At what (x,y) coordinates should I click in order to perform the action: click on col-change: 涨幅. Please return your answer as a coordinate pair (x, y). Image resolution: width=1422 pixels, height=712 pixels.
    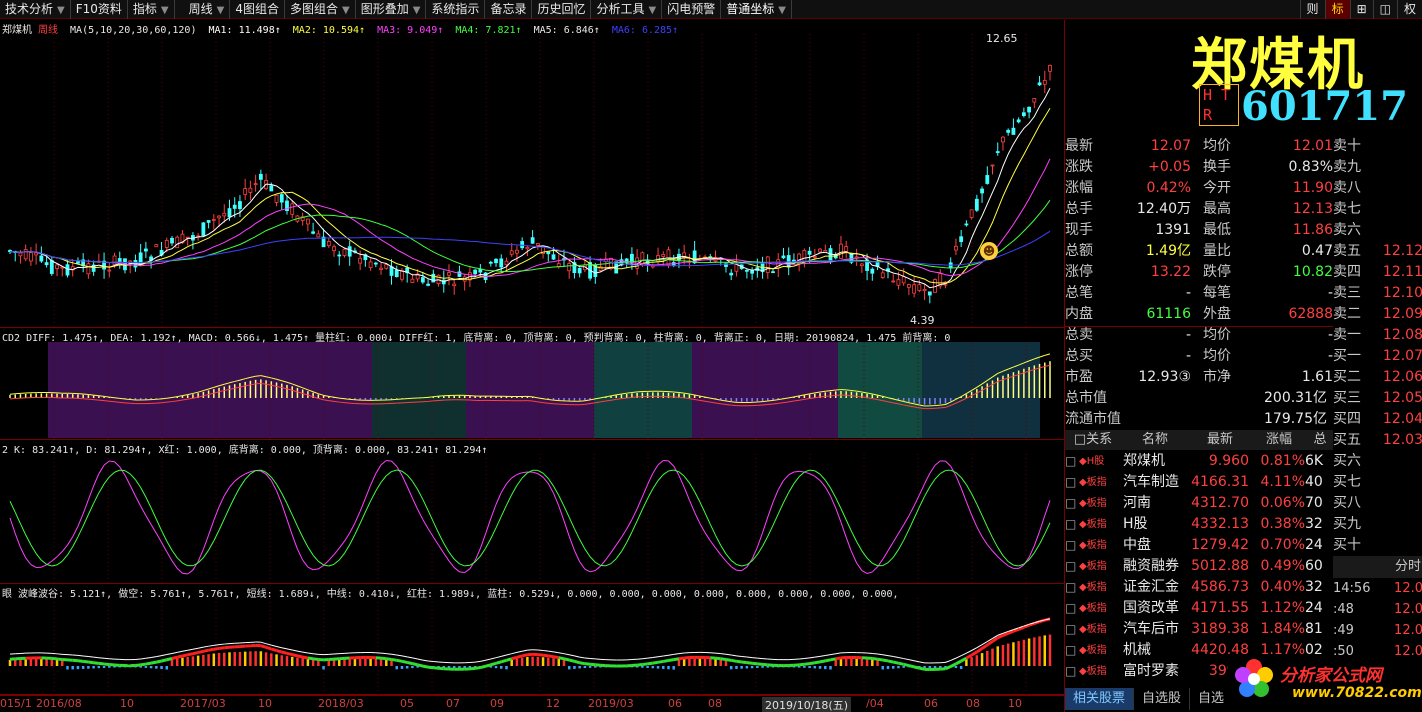
    Looking at the image, I should click on (1279, 440).